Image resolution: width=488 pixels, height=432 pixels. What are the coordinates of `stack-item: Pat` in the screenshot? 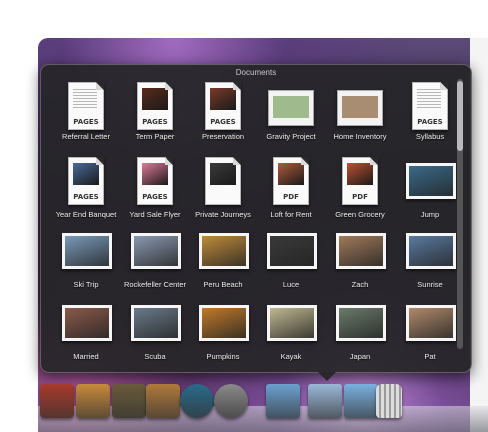 It's located at (430, 332).